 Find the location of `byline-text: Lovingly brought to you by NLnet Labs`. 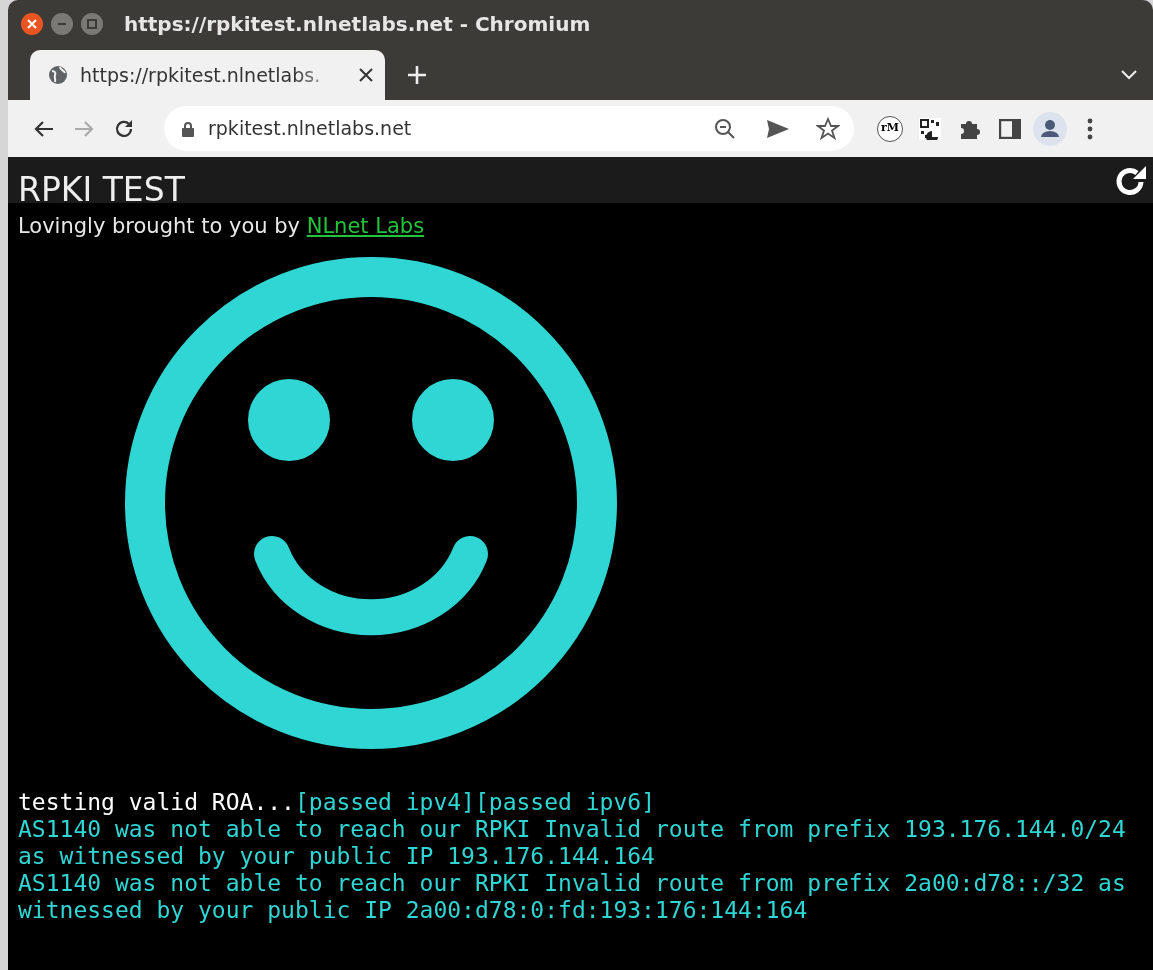

byline-text: Lovingly brought to you by NLnet Labs is located at coordinates (221, 226).